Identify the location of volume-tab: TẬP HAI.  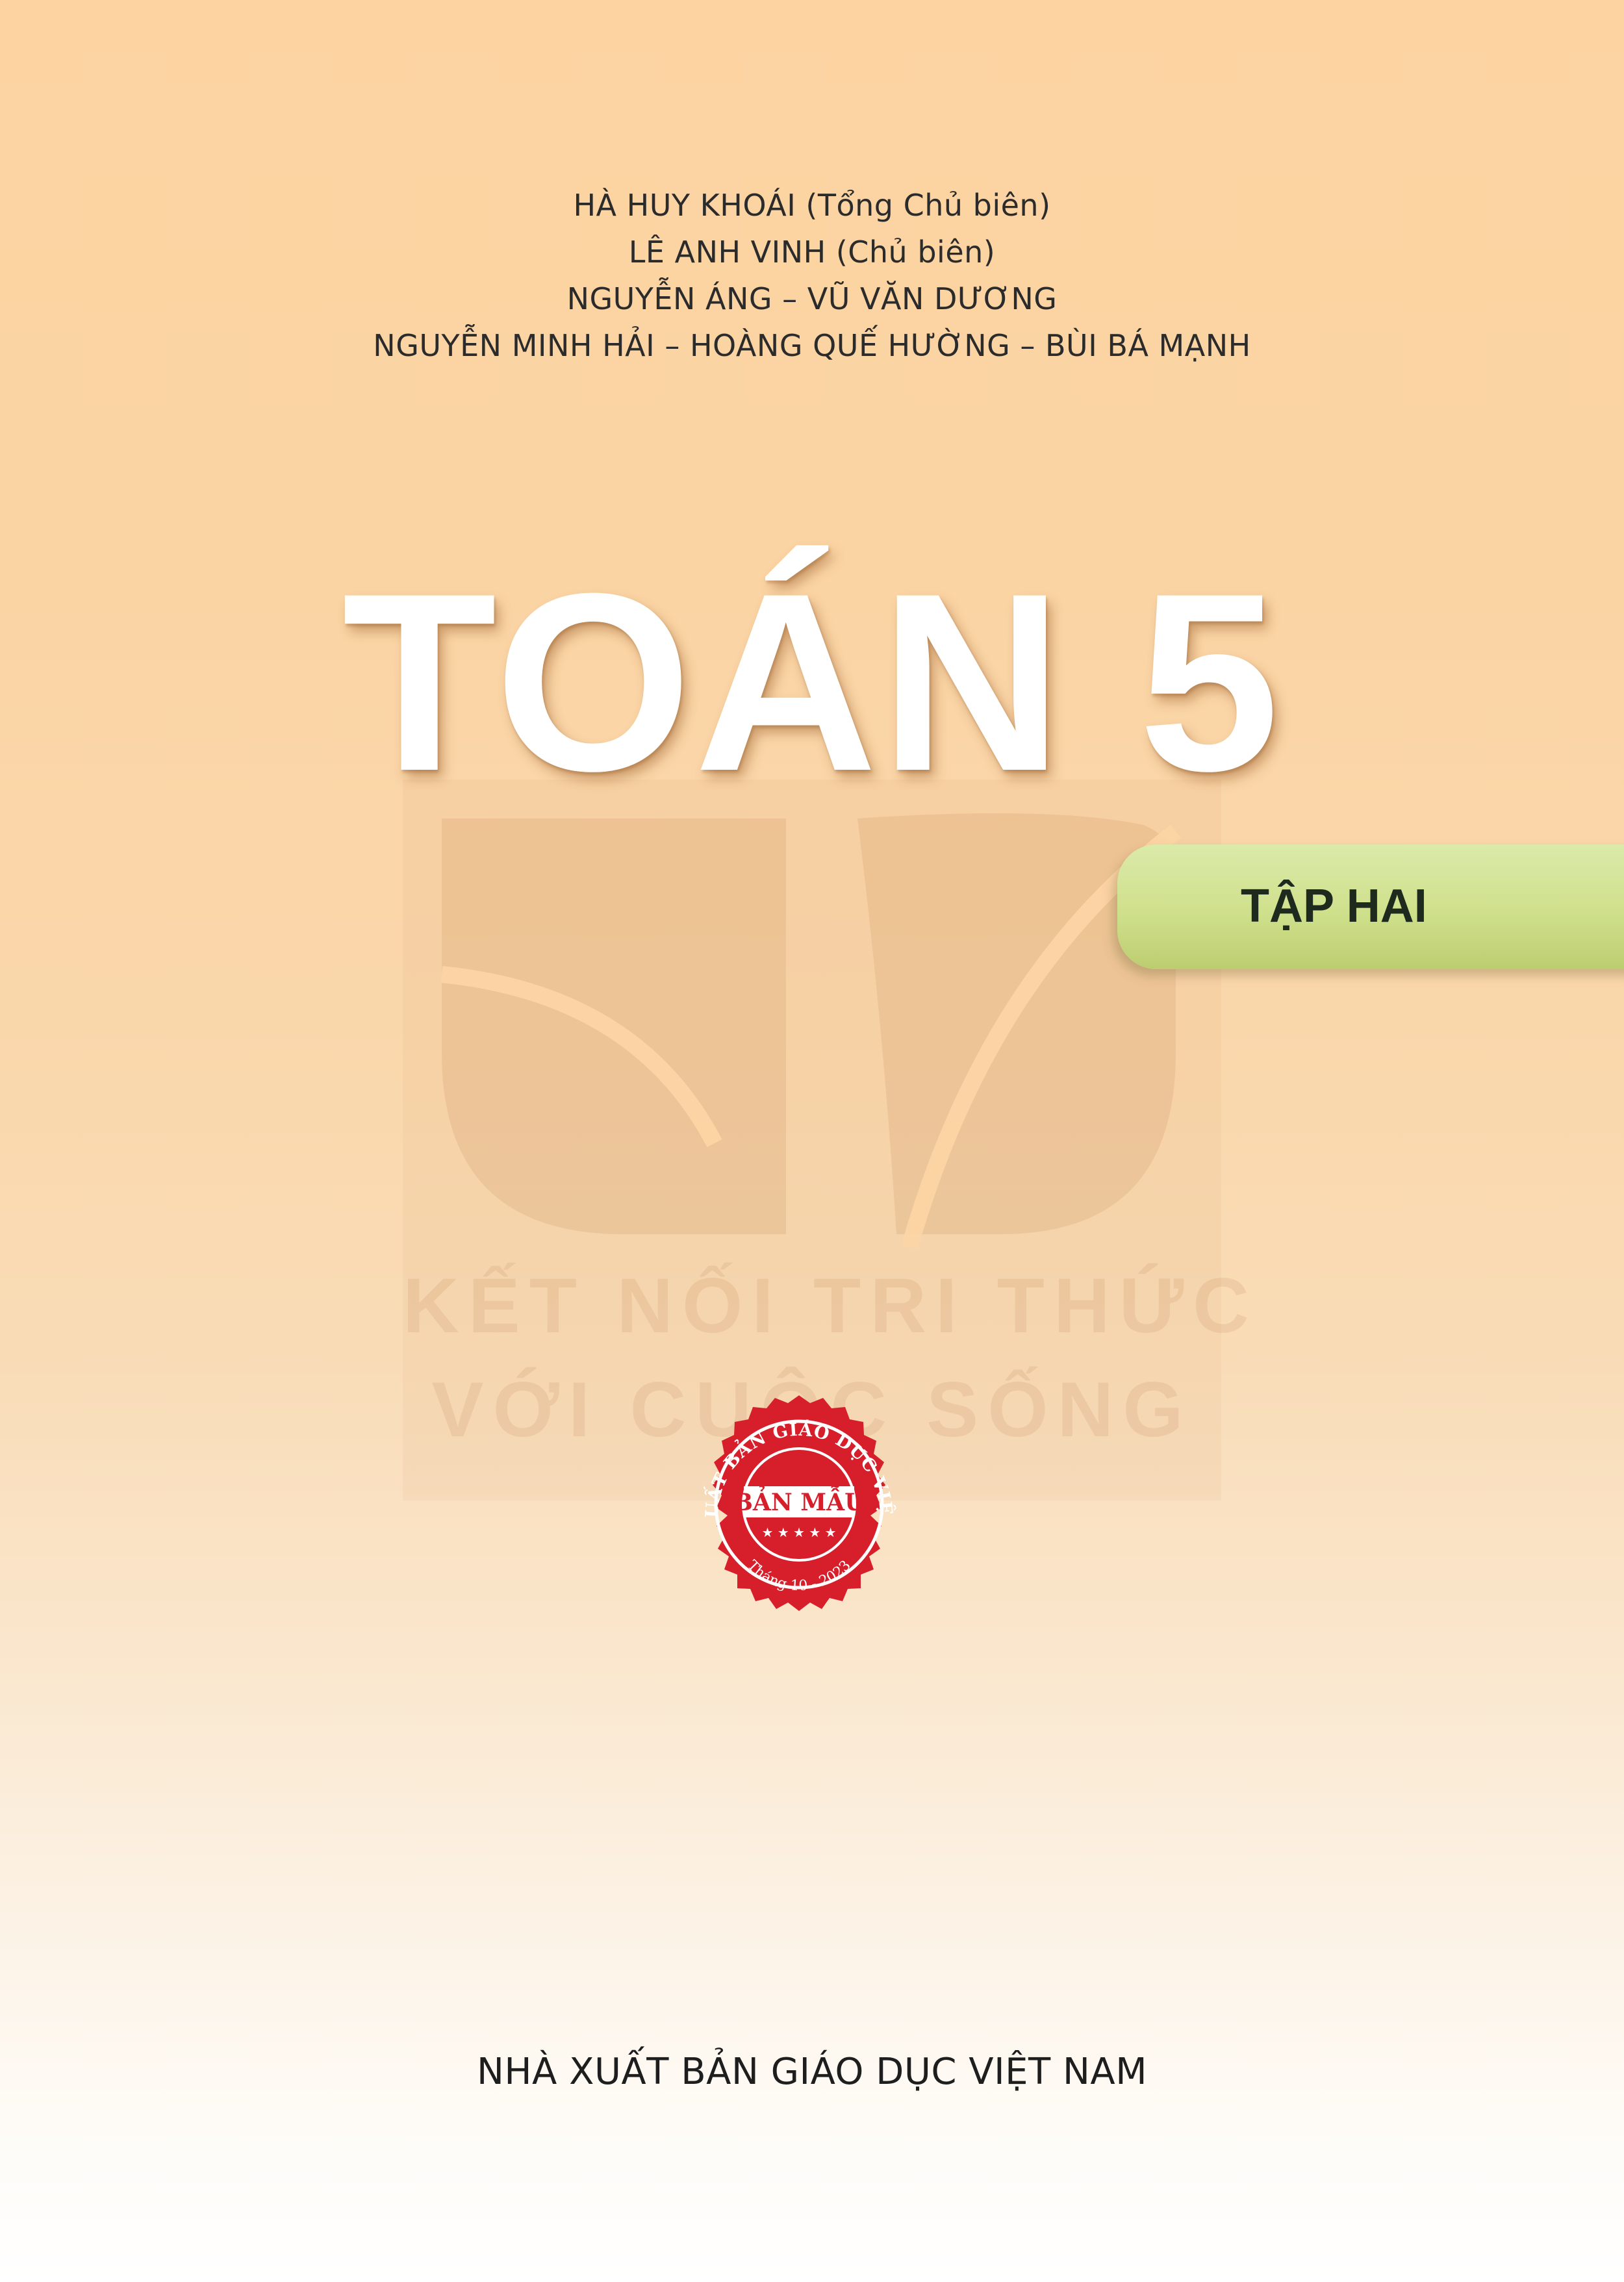
(1370, 906).